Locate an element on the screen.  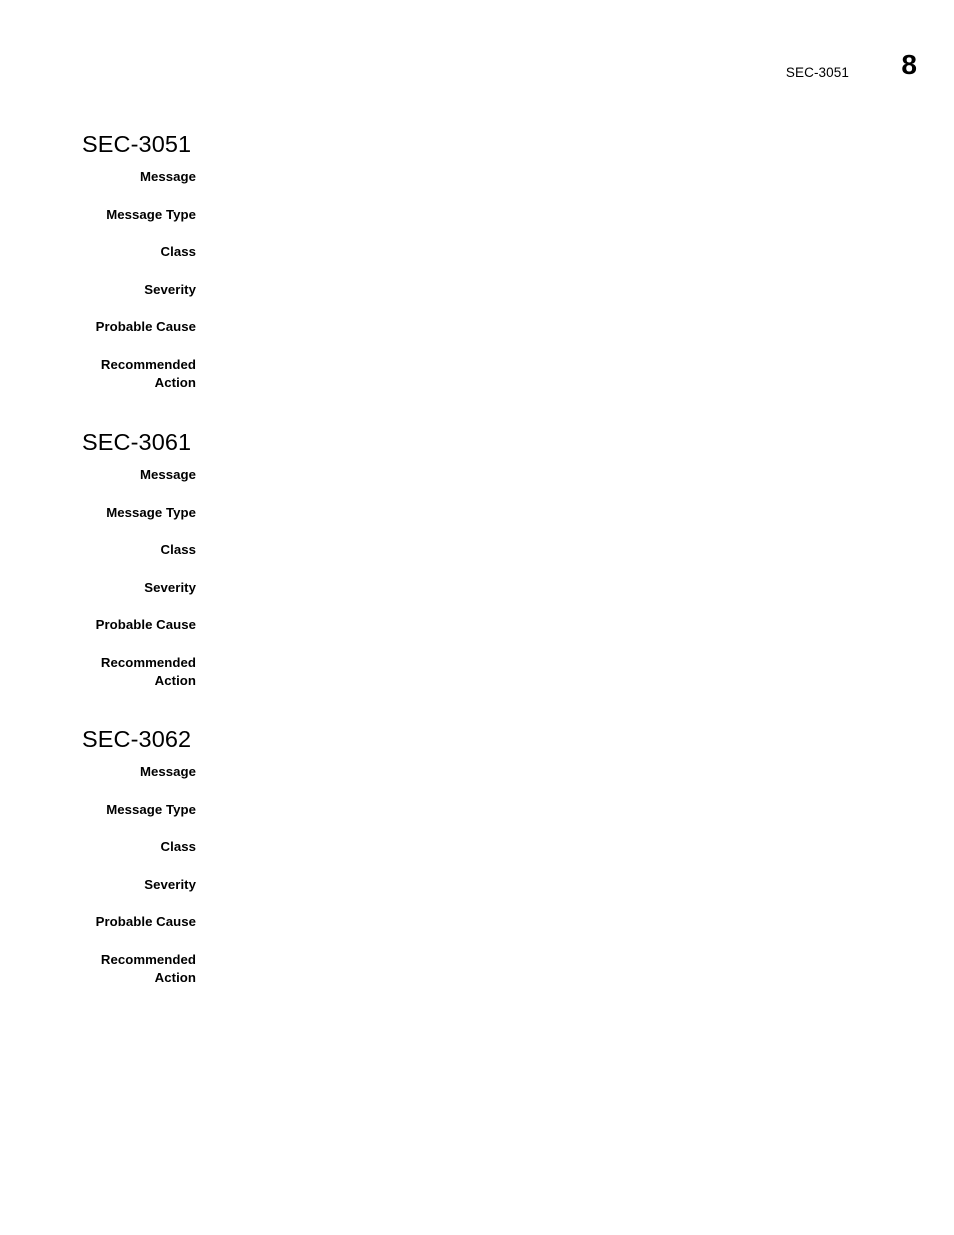
header-chapter-label: SEC-3051 is located at coordinates (817, 72).